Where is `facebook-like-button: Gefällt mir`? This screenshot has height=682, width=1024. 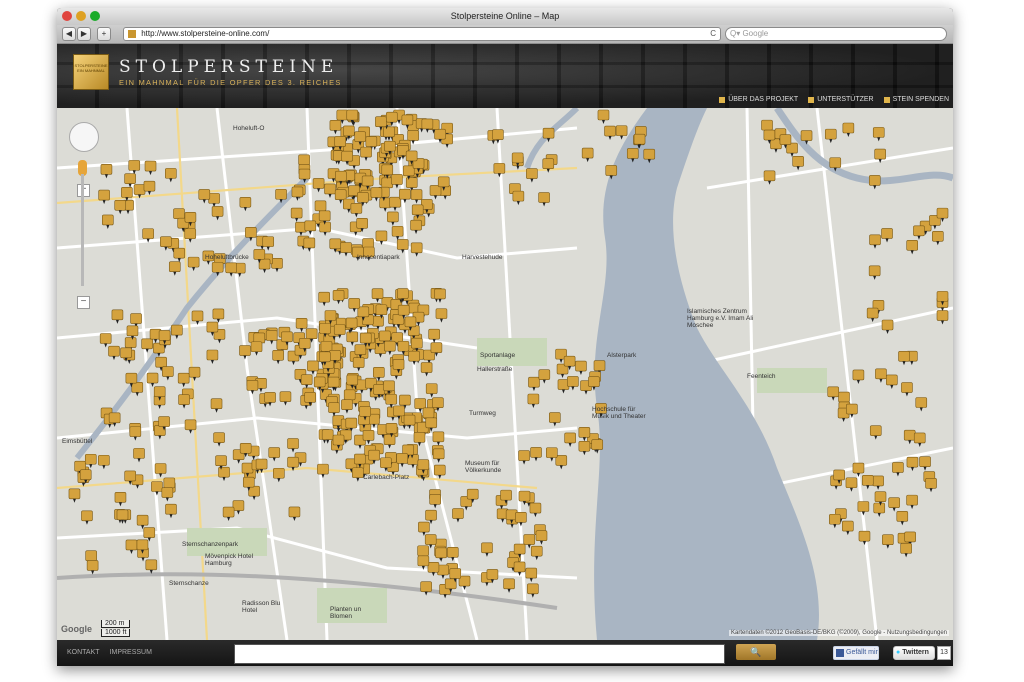 facebook-like-button: Gefällt mir is located at coordinates (856, 653).